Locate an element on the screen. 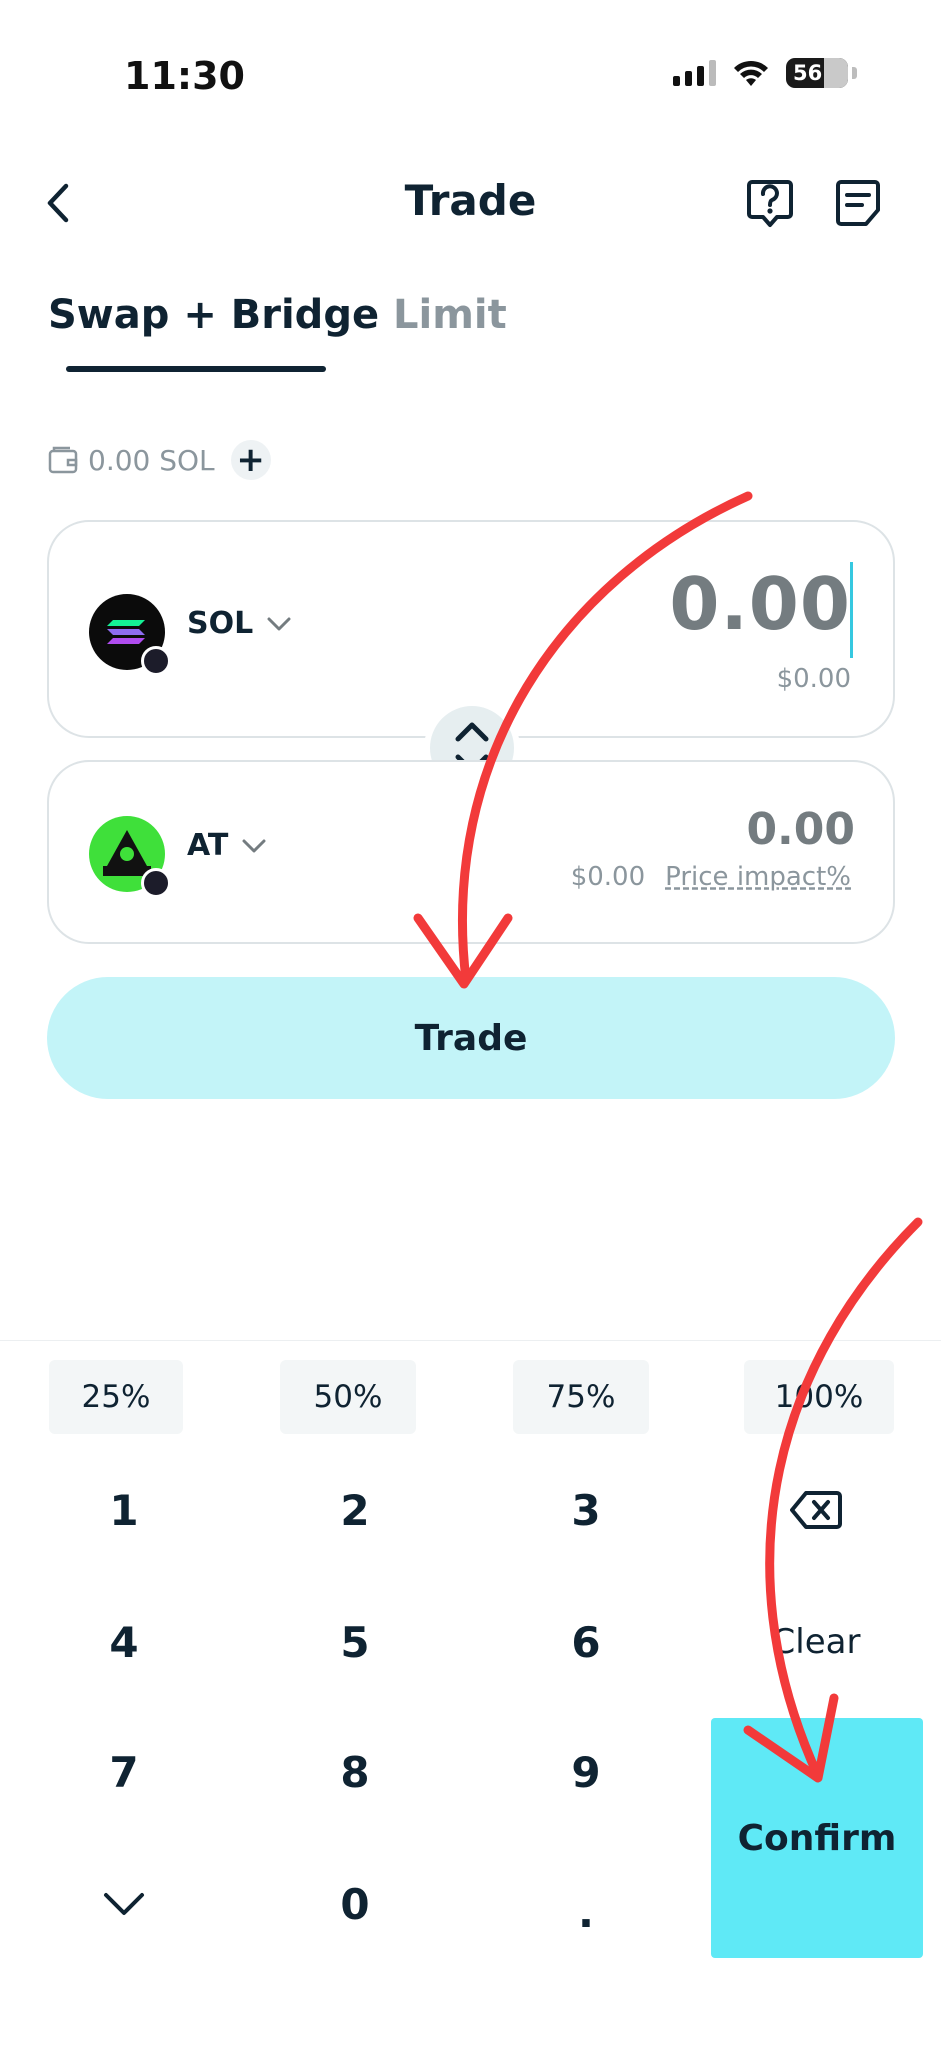  key-2: 2 is located at coordinates (355, 1510).